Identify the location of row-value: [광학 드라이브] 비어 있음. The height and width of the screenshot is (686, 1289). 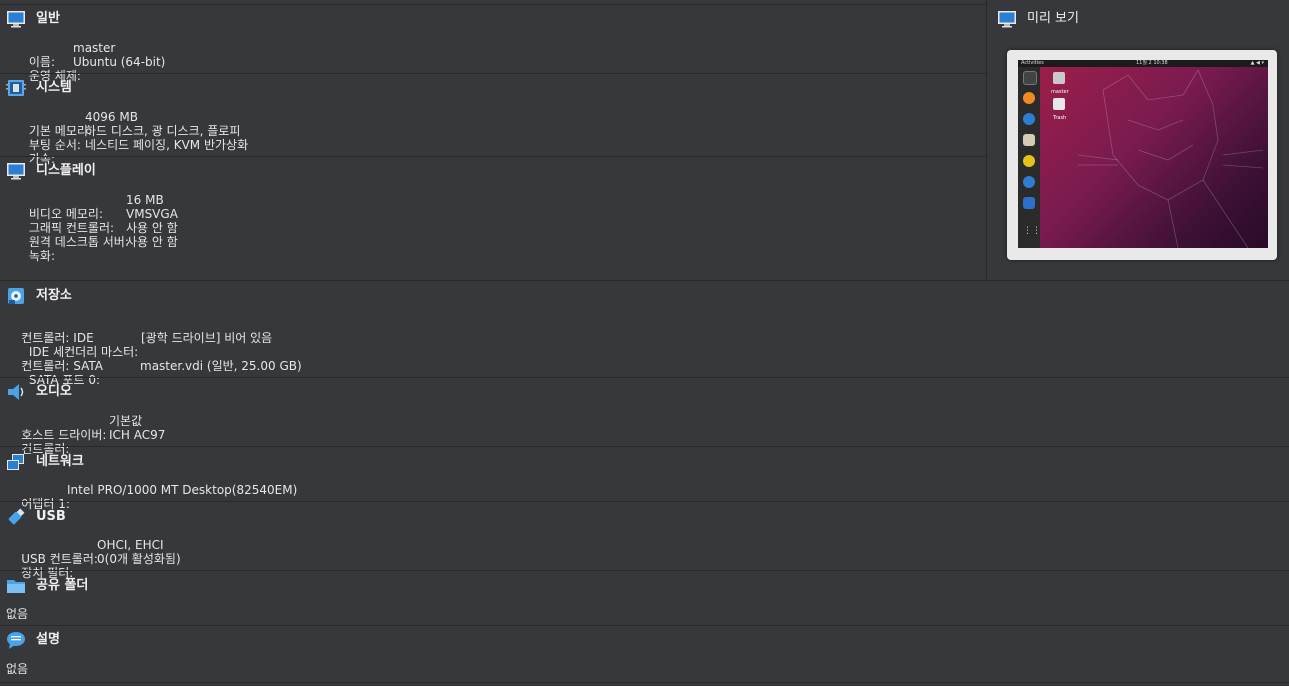
(206, 338).